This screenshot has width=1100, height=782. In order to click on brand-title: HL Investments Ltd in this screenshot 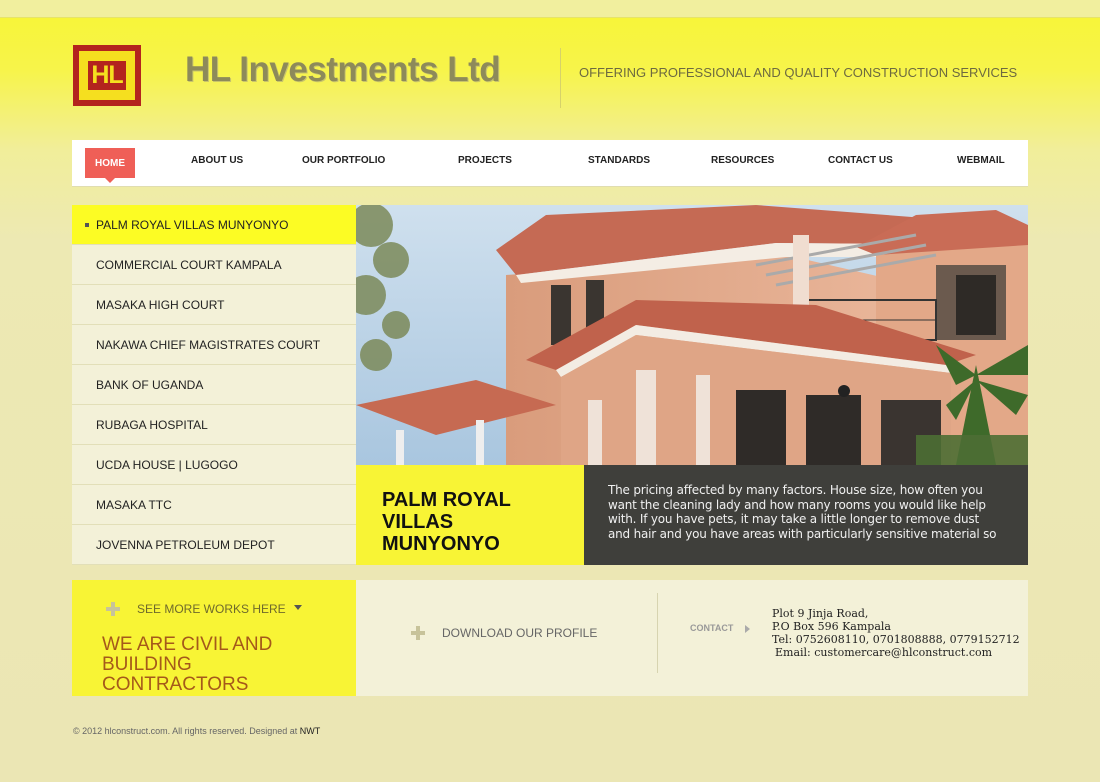, I will do `click(343, 69)`.